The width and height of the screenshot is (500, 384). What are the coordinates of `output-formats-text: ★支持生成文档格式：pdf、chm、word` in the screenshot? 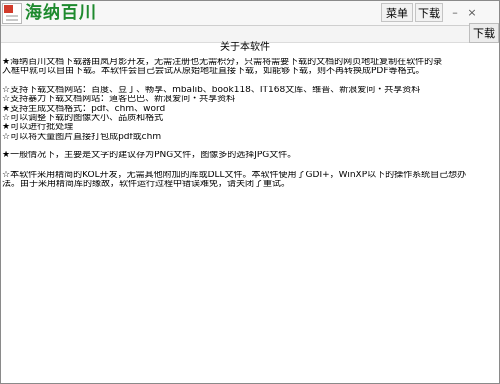 It's located at (84, 109).